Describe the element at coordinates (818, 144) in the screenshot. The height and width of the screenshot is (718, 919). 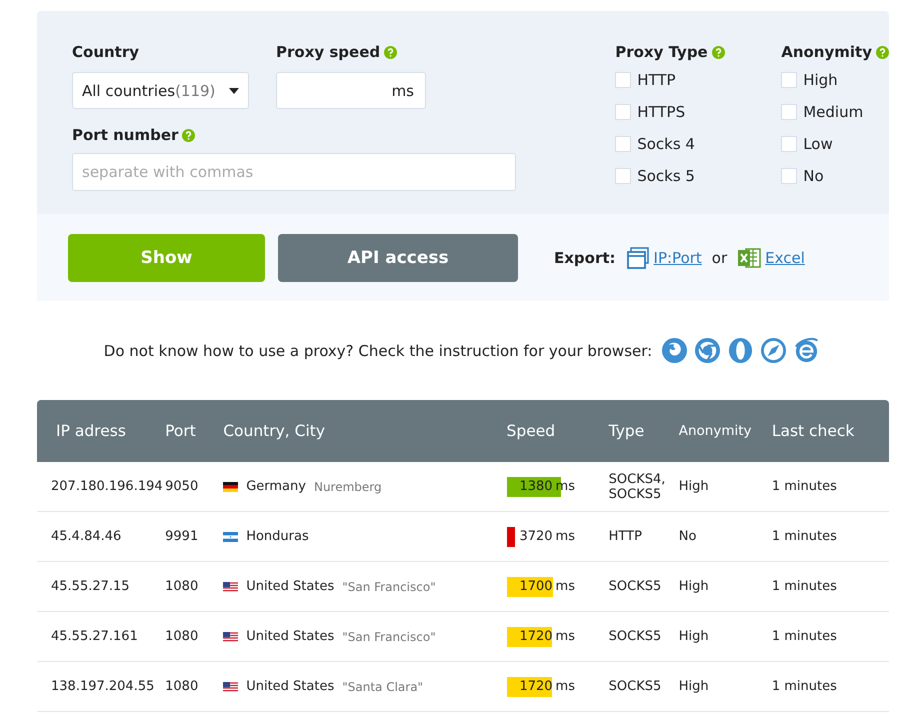
I see `option-label: Low` at that location.